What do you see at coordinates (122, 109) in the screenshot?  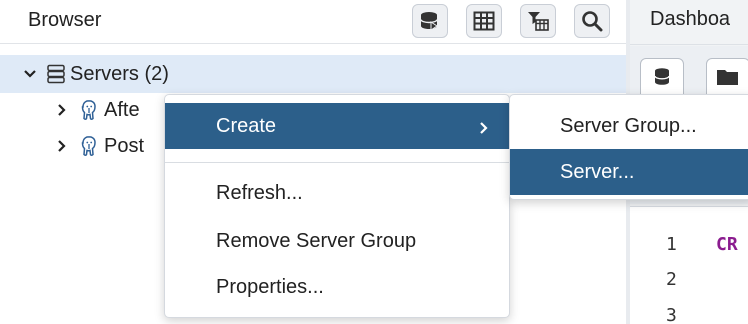 I see `tree-node-label: Afte` at bounding box center [122, 109].